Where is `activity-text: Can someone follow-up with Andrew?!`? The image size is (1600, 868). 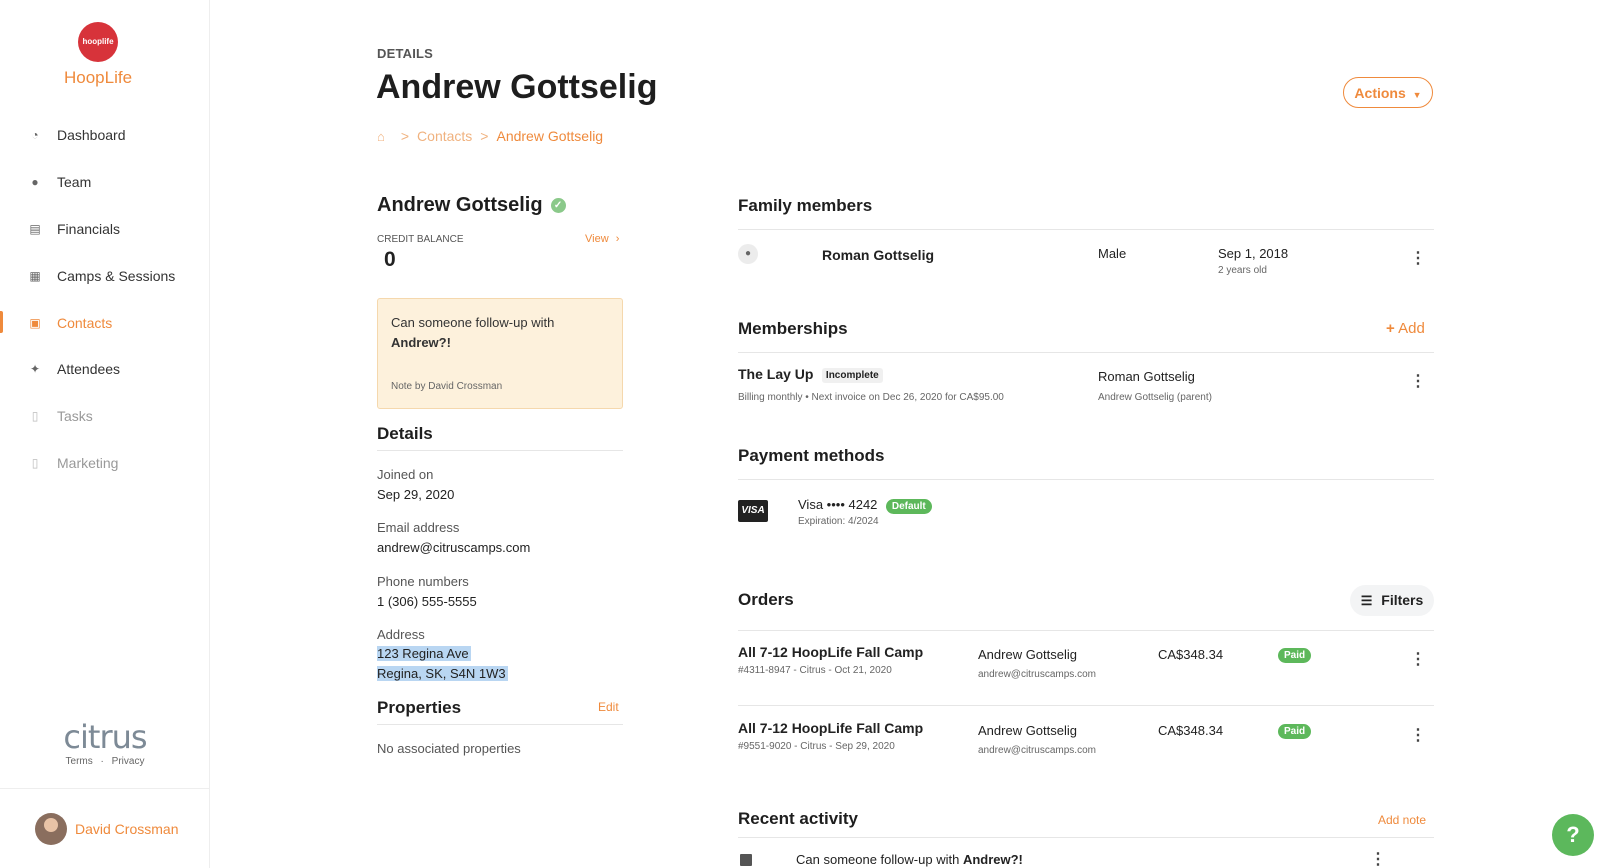
activity-text: Can someone follow-up with Andrew?! is located at coordinates (909, 859).